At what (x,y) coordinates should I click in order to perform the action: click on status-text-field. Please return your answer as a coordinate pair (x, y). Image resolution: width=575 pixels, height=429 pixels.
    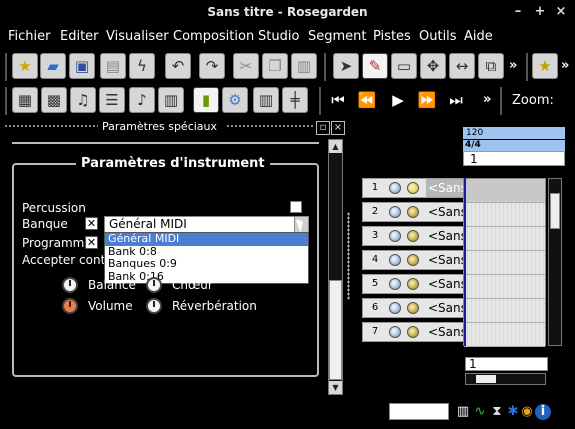
    Looking at the image, I should click on (419, 411).